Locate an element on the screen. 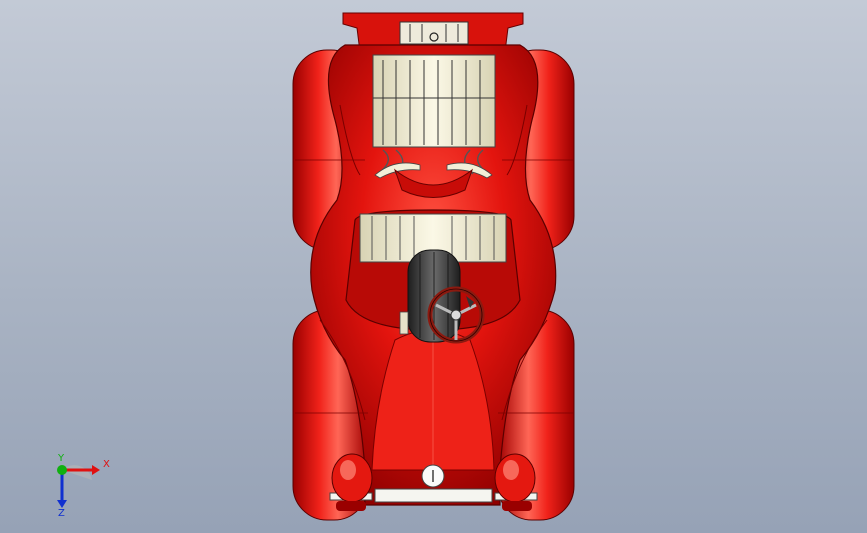 This screenshot has height=533, width=867. x-axis-label: X is located at coordinates (106, 464).